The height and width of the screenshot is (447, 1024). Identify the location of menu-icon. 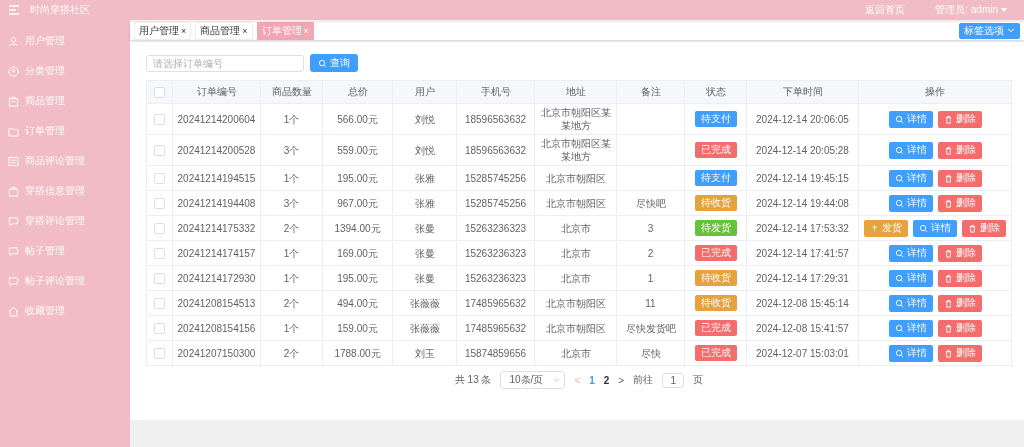
(14, 10).